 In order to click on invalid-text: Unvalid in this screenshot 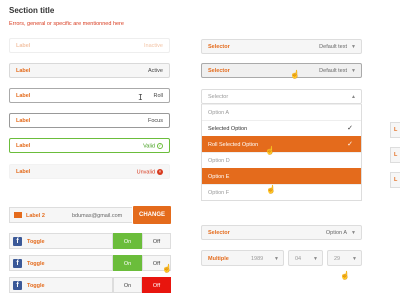, I will do `click(145, 172)`.